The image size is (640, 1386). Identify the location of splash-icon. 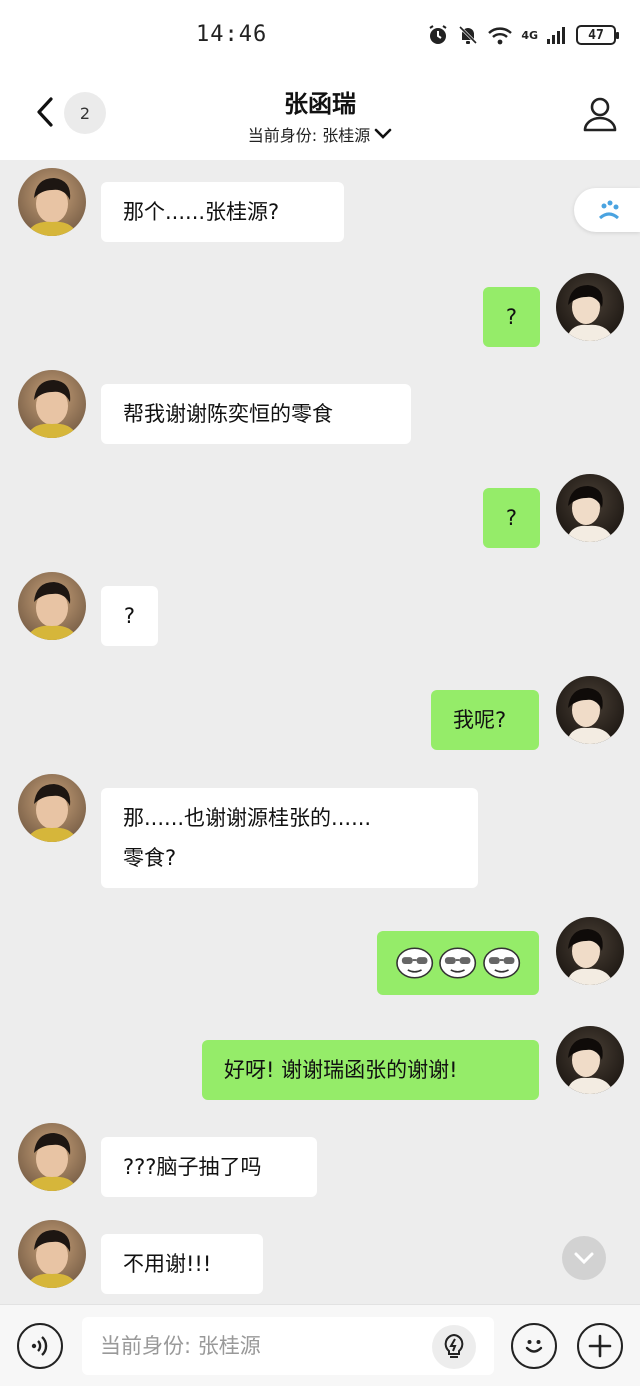
(609, 210).